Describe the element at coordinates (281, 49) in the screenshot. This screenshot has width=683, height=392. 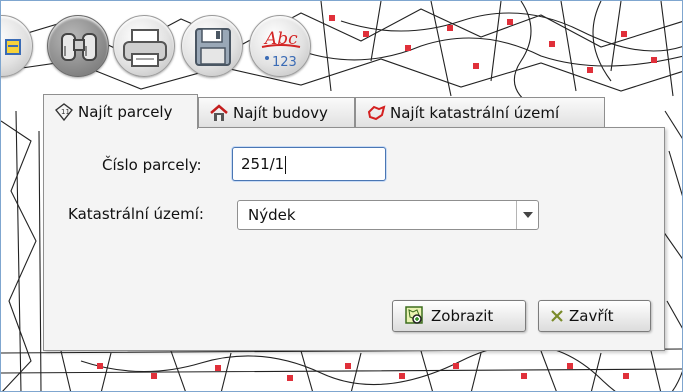
I see `spellcheck-icon: Abc 123` at that location.